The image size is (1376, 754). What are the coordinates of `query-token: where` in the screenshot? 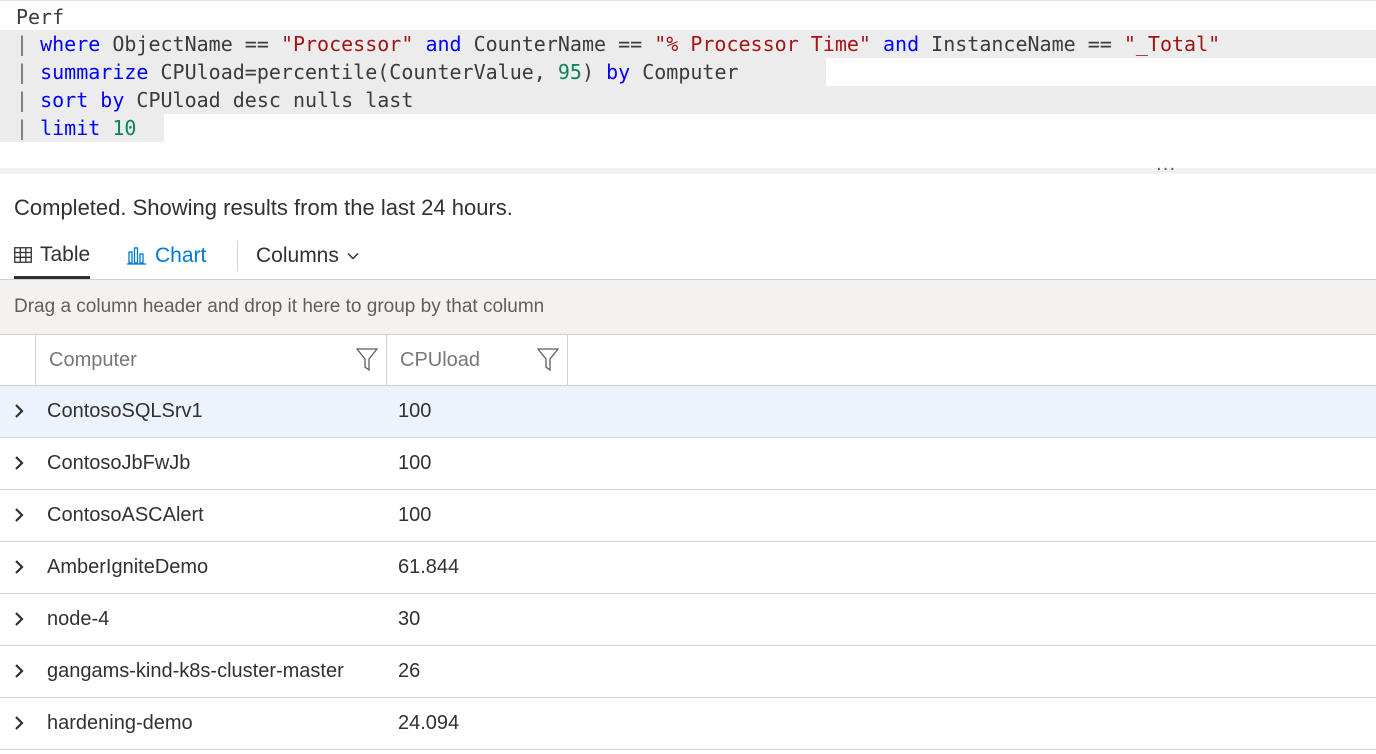 It's located at (70, 44).